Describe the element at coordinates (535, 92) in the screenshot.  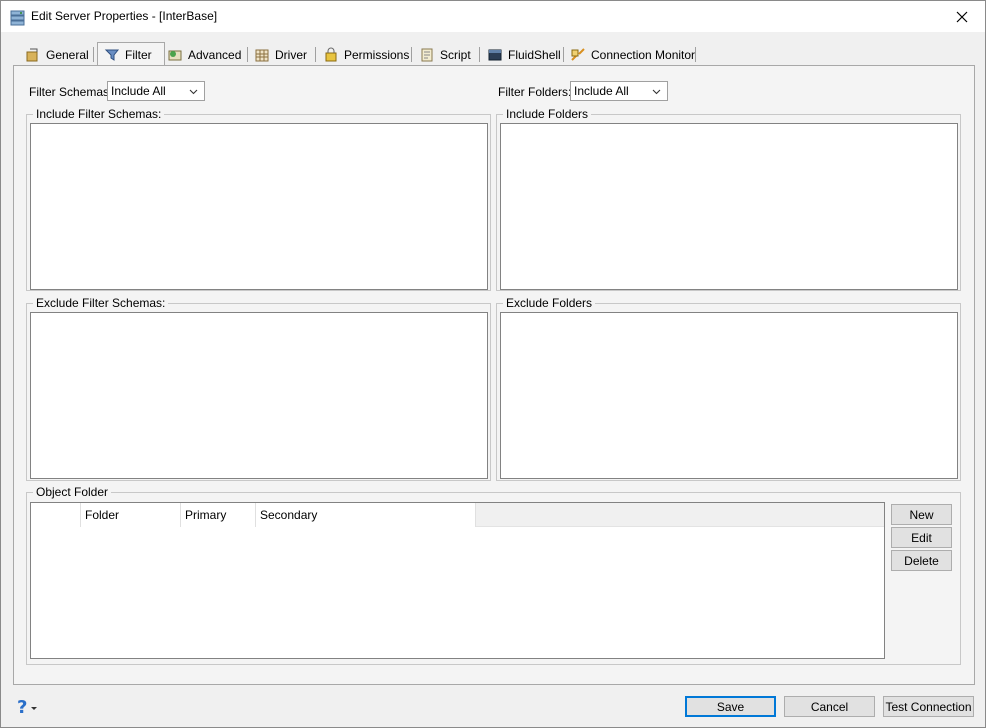
I see `filter-folders-label: Filter Folders:` at that location.